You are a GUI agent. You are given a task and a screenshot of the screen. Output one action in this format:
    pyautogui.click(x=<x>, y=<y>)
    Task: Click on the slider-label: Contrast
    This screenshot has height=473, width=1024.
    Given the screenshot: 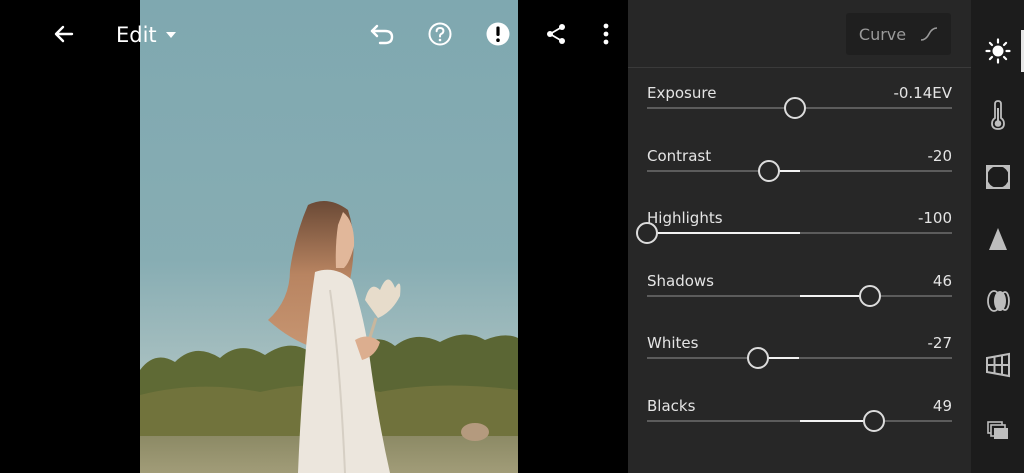 What is the action you would take?
    pyautogui.click(x=679, y=156)
    